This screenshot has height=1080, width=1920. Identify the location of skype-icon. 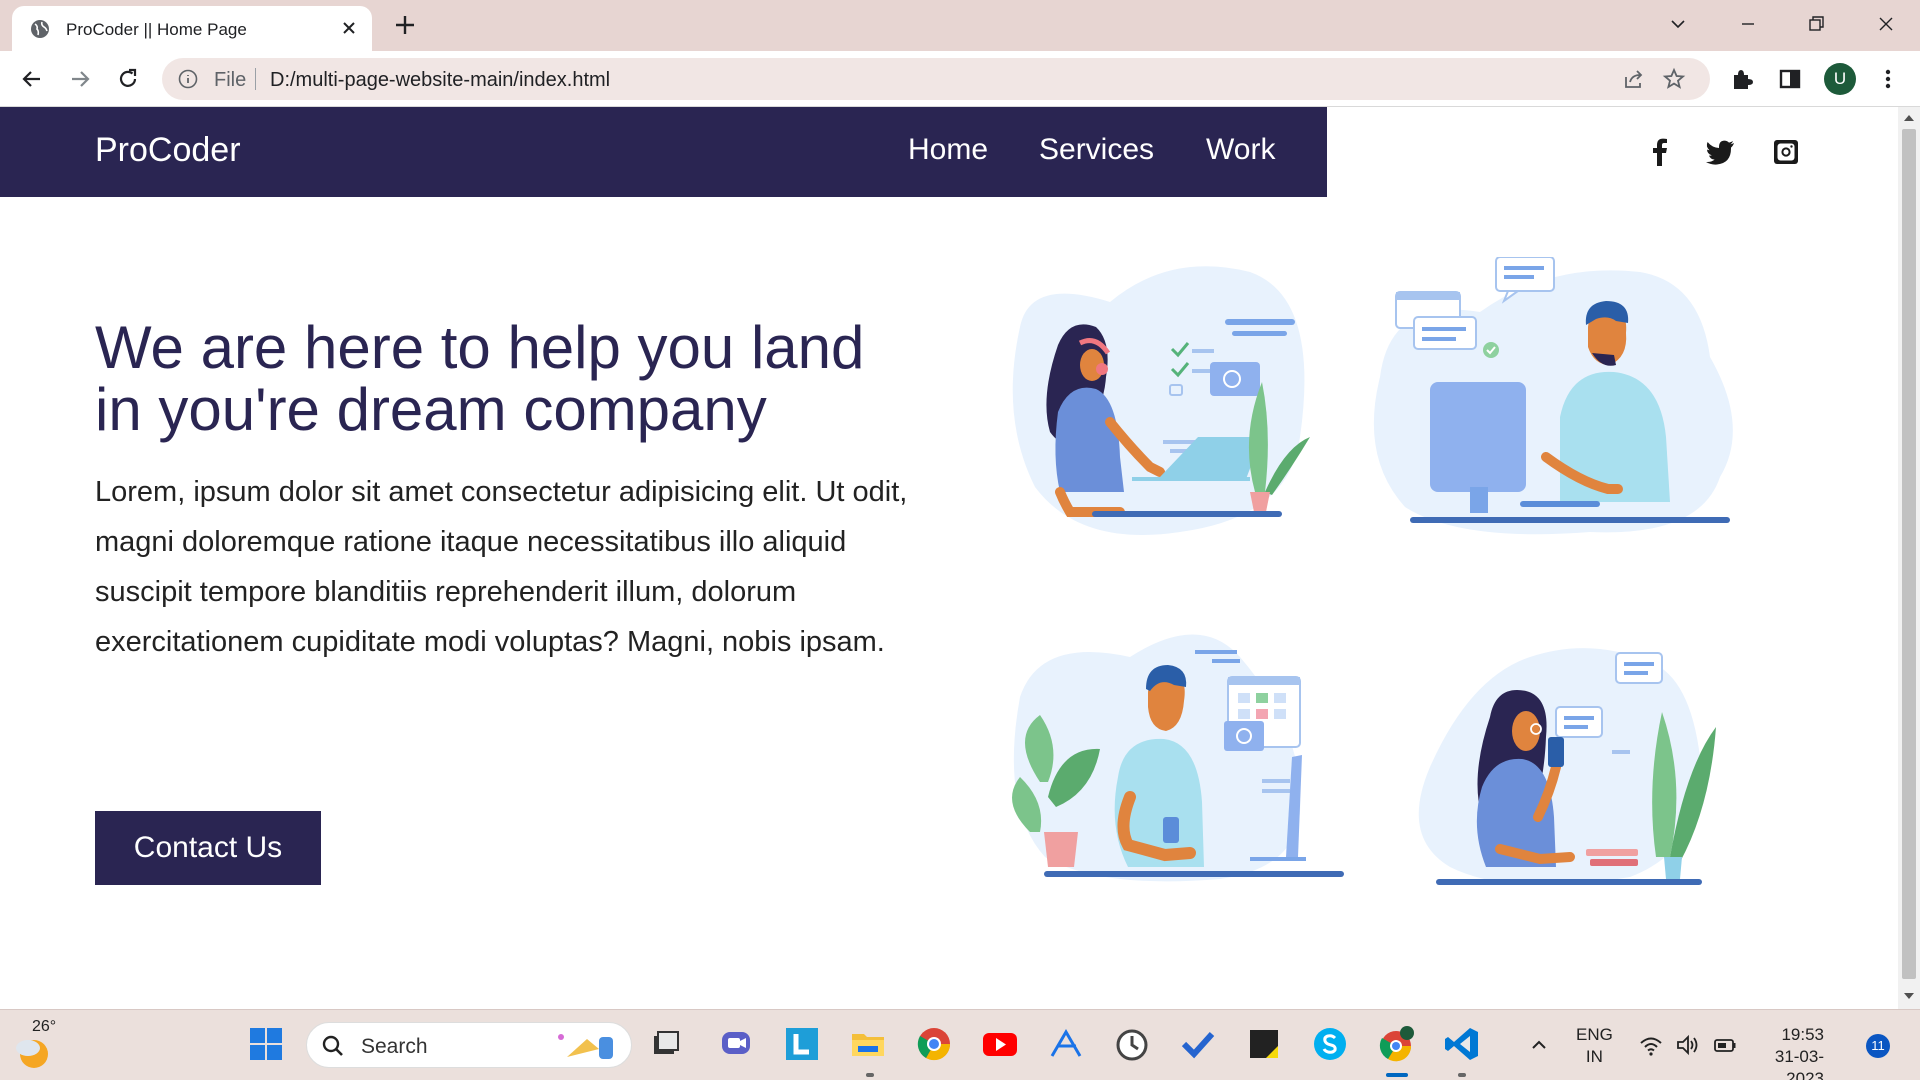
(1330, 1044).